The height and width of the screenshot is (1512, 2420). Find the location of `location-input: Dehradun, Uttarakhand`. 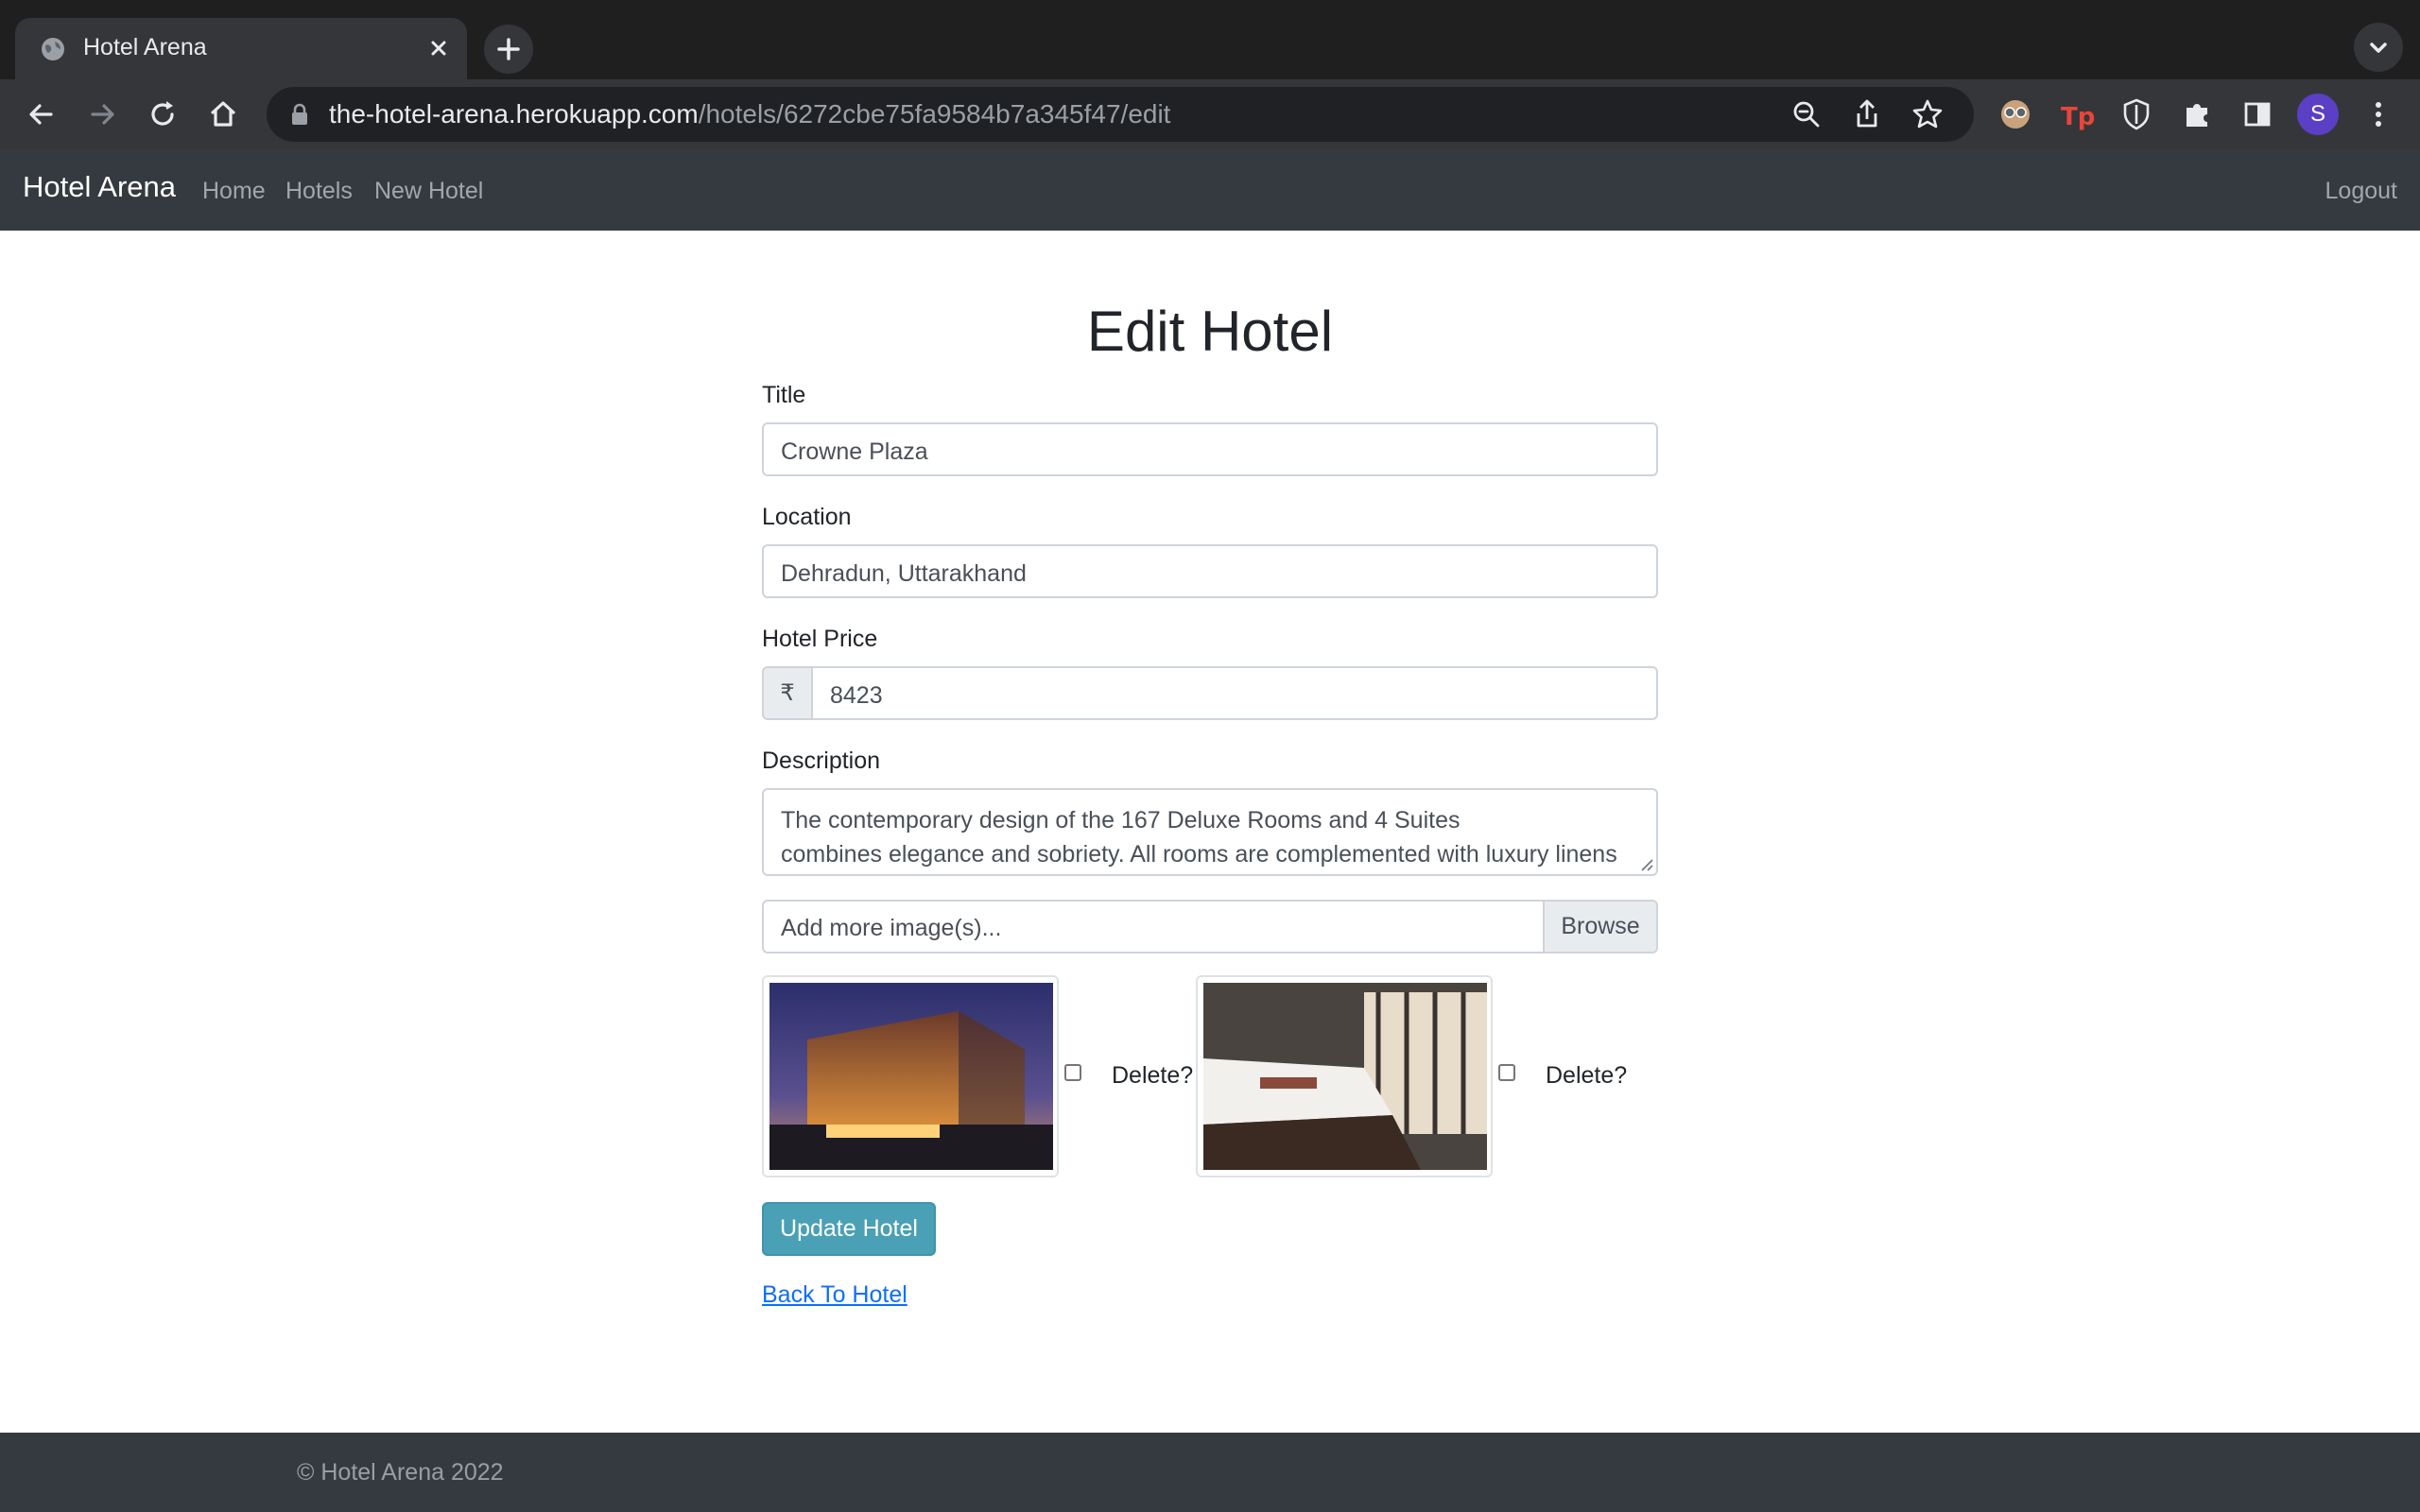

location-input: Dehradun, Uttarakhand is located at coordinates (1210, 571).